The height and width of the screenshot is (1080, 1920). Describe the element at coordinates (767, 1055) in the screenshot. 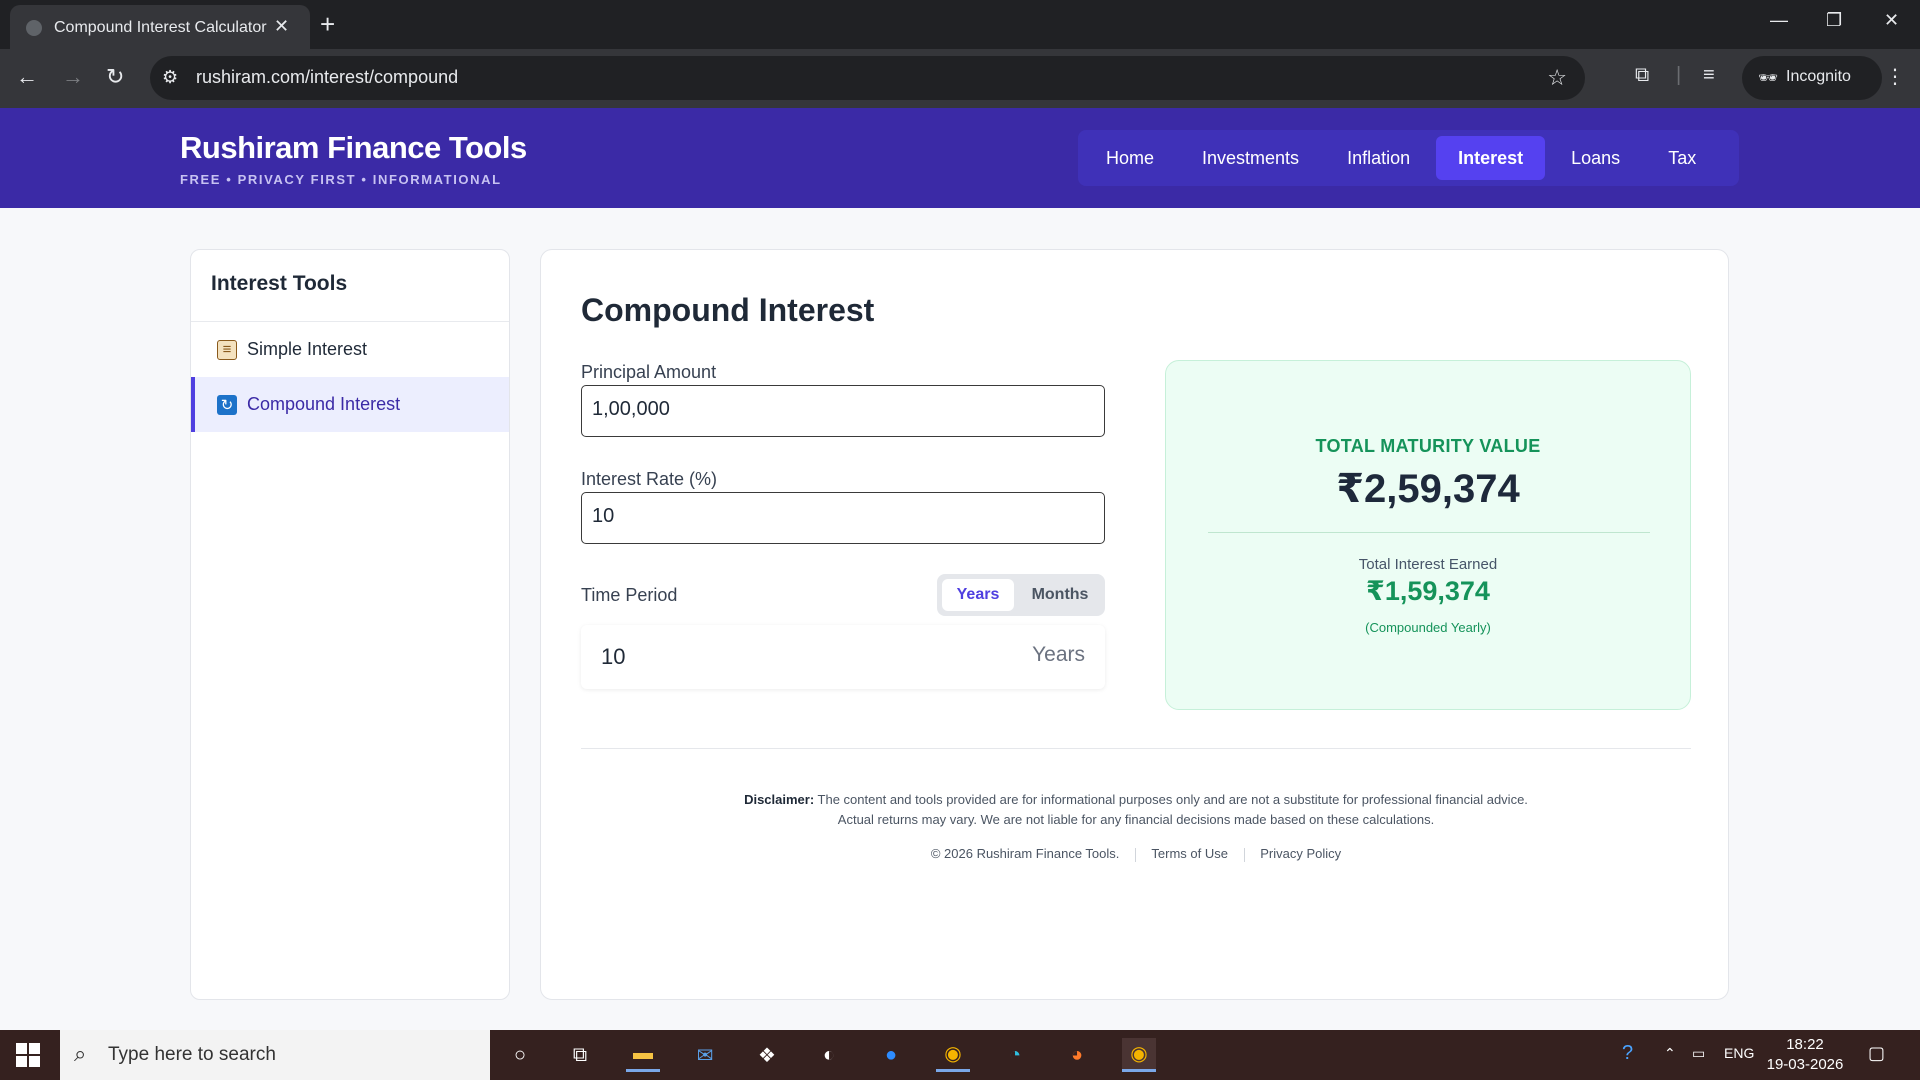

I see `dropbox-icon: ❖` at that location.